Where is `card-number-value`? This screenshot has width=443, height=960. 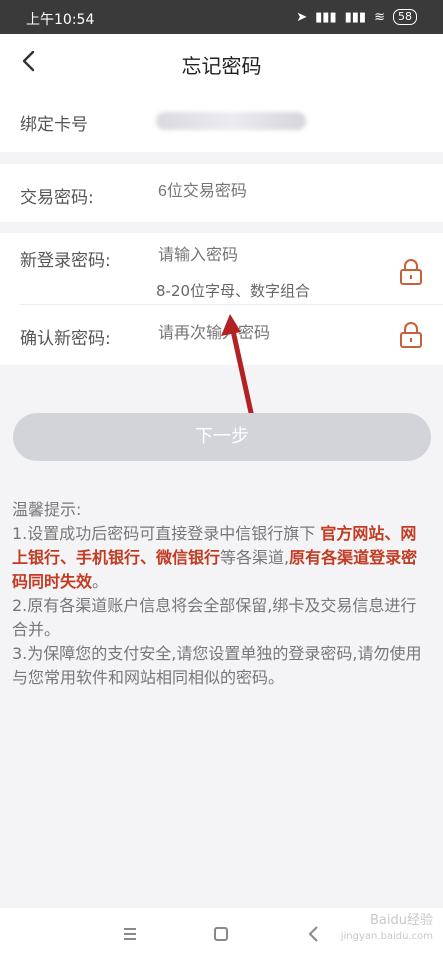
card-number-value is located at coordinates (231, 121).